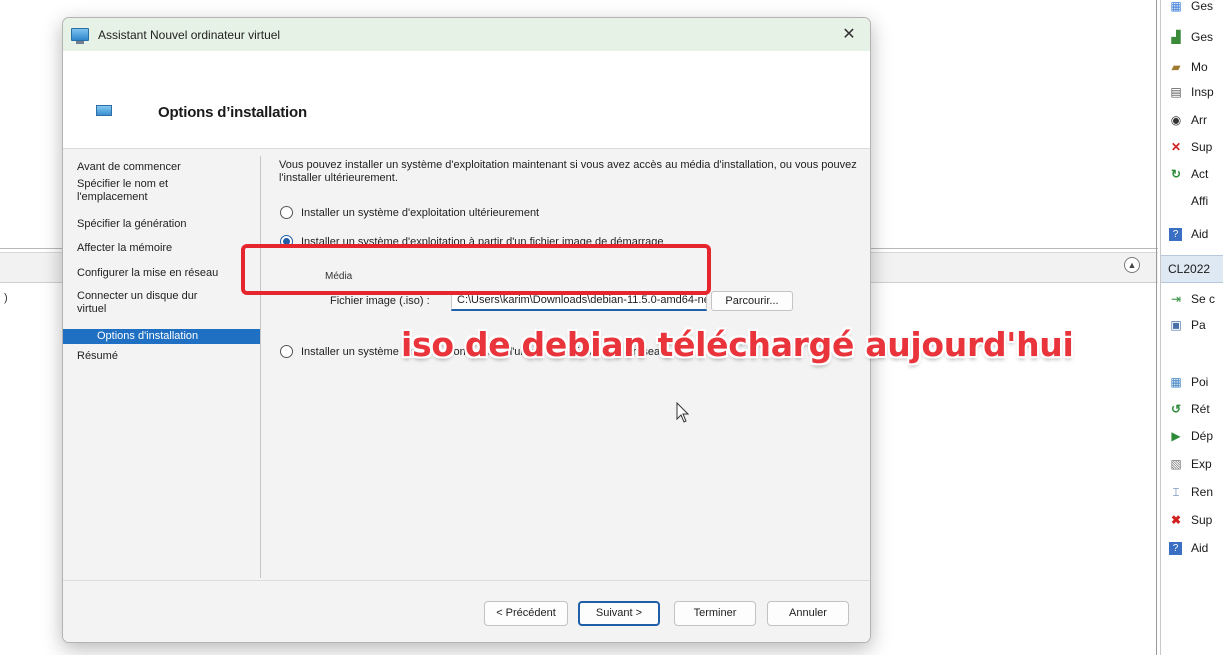  What do you see at coordinates (189, 34) in the screenshot?
I see `dialog-title: Assistant Nouvel ordinateur virtuel` at bounding box center [189, 34].